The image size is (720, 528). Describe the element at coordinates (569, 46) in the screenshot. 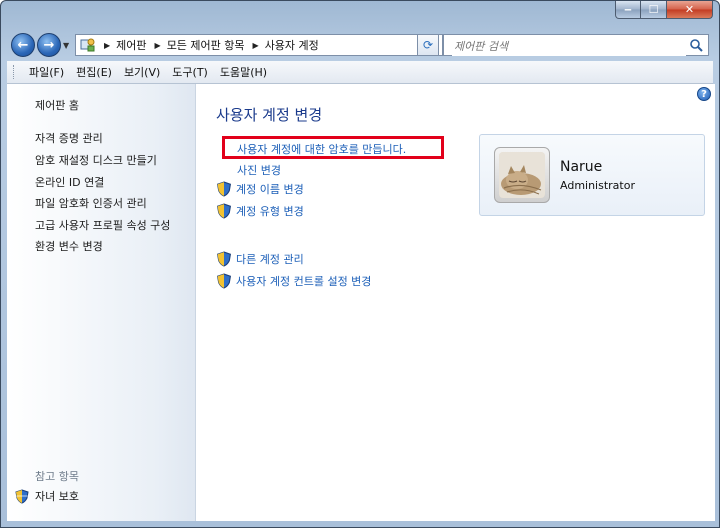

I see `search-input` at that location.